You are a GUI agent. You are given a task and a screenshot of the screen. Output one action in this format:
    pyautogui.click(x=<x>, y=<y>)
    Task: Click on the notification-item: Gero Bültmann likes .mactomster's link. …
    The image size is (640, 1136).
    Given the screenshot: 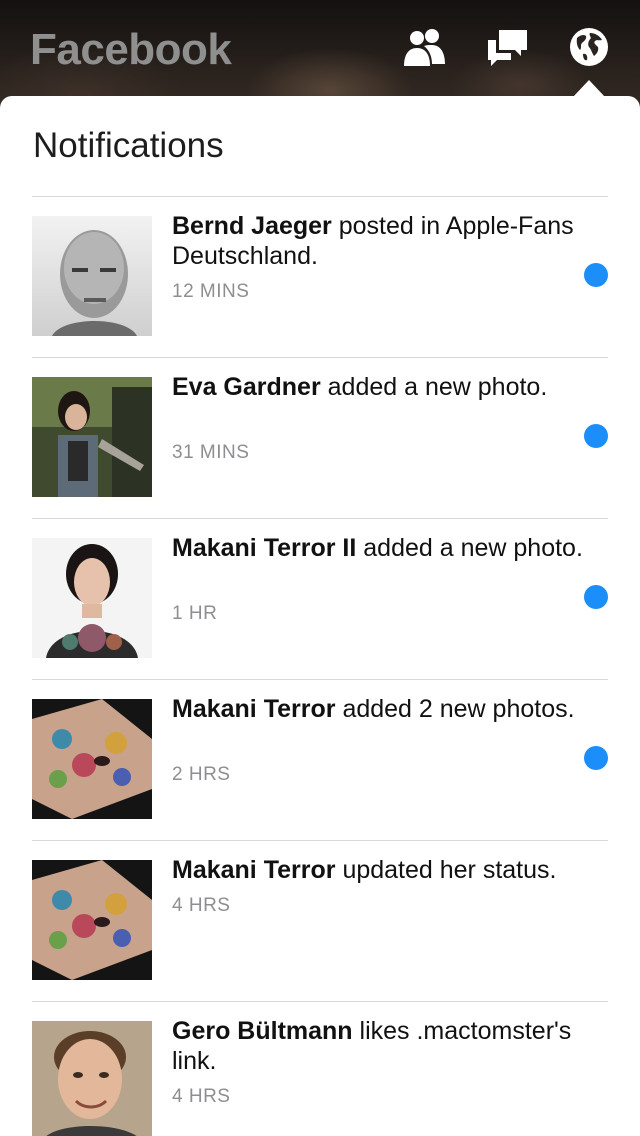 What is the action you would take?
    pyautogui.click(x=320, y=1068)
    